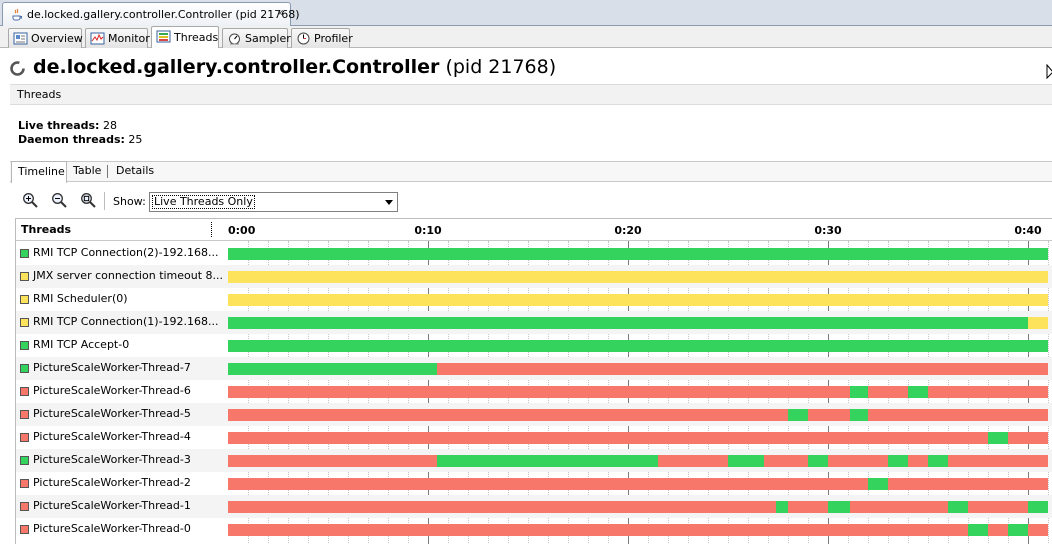 The height and width of the screenshot is (544, 1052). Describe the element at coordinates (428, 230) in the screenshot. I see `time-tick-label: 0:10` at that location.